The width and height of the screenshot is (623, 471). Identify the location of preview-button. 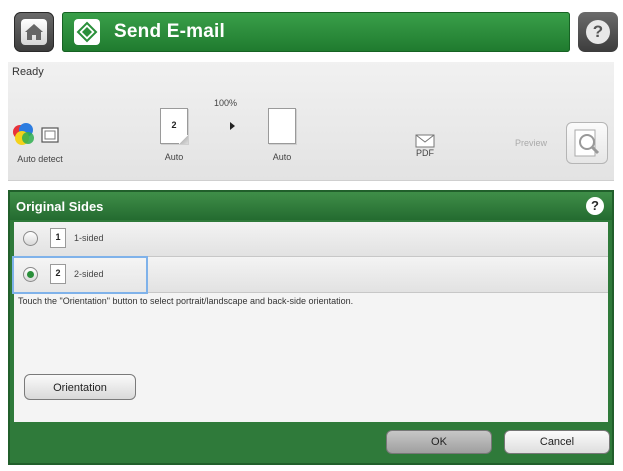
(587, 143).